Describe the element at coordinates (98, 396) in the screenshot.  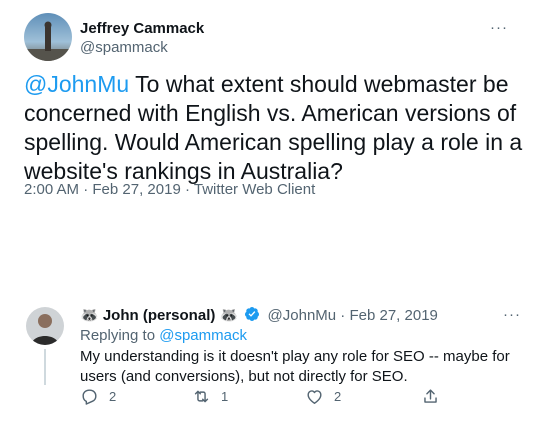
I see `reply-action: 2` at that location.